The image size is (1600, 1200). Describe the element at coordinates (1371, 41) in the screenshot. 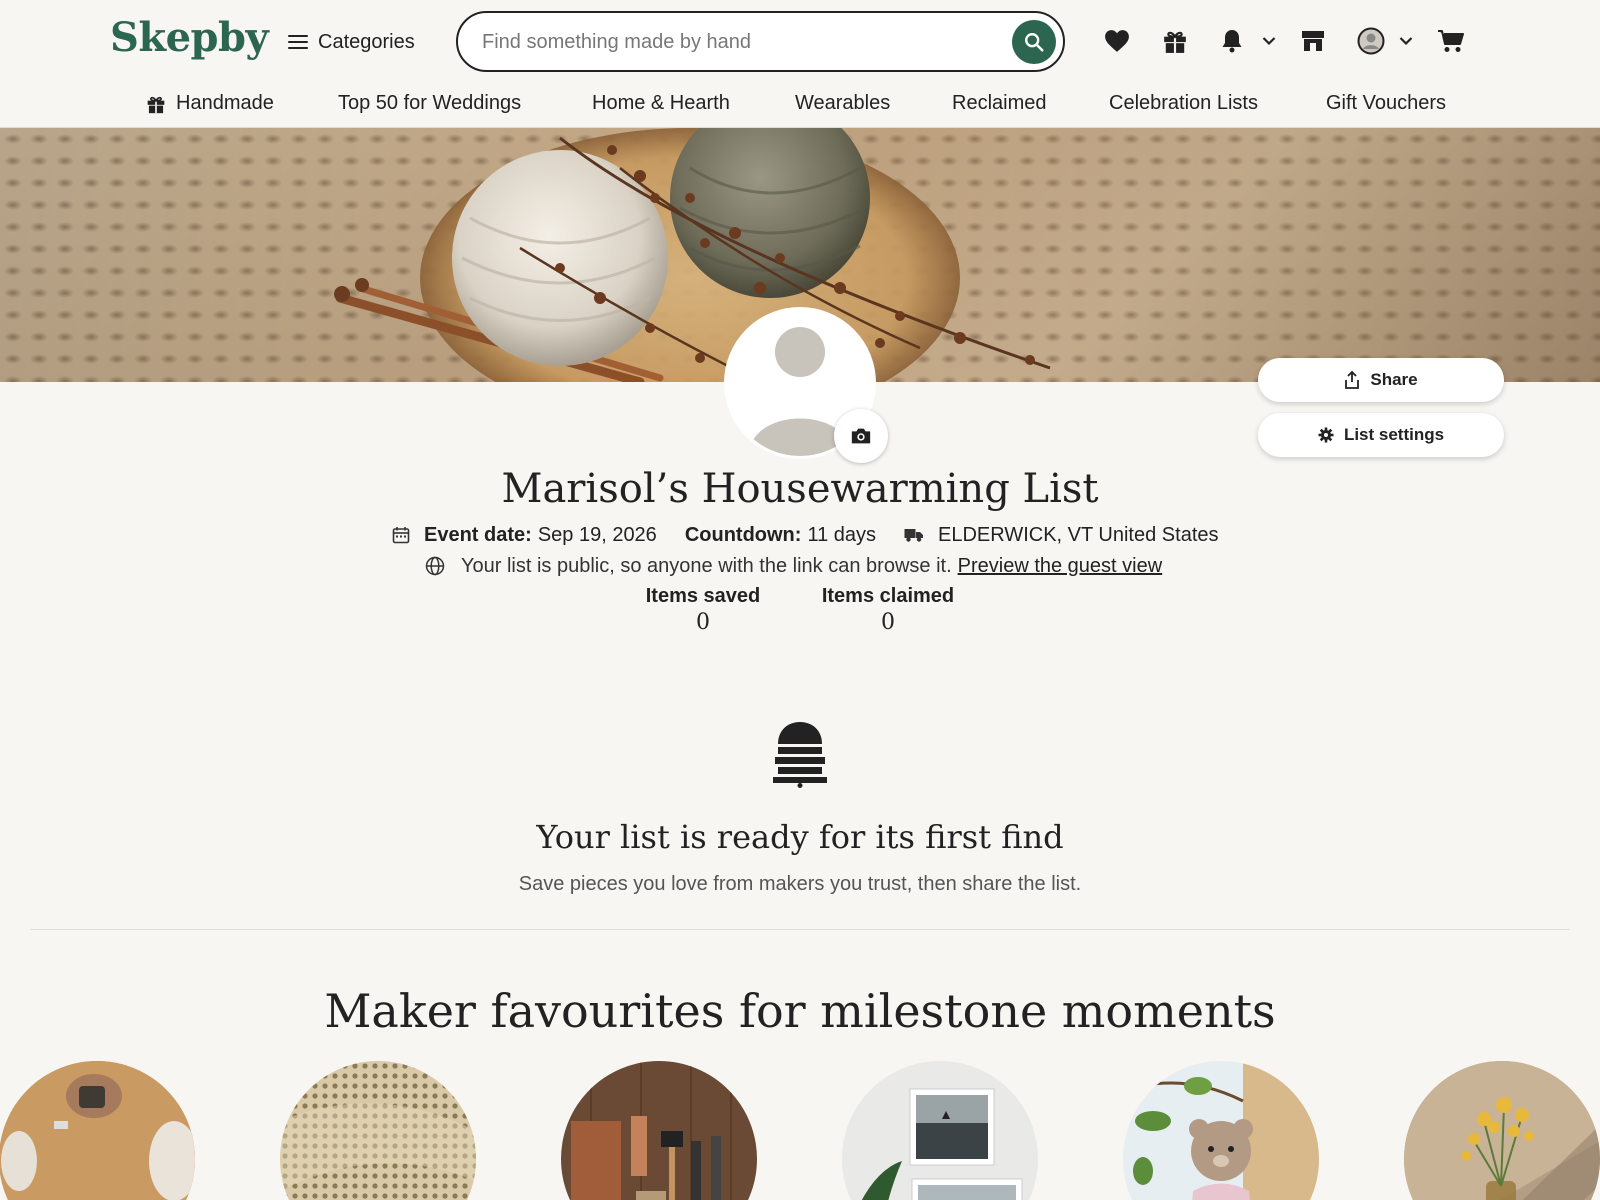

I see `avatar-icon` at that location.